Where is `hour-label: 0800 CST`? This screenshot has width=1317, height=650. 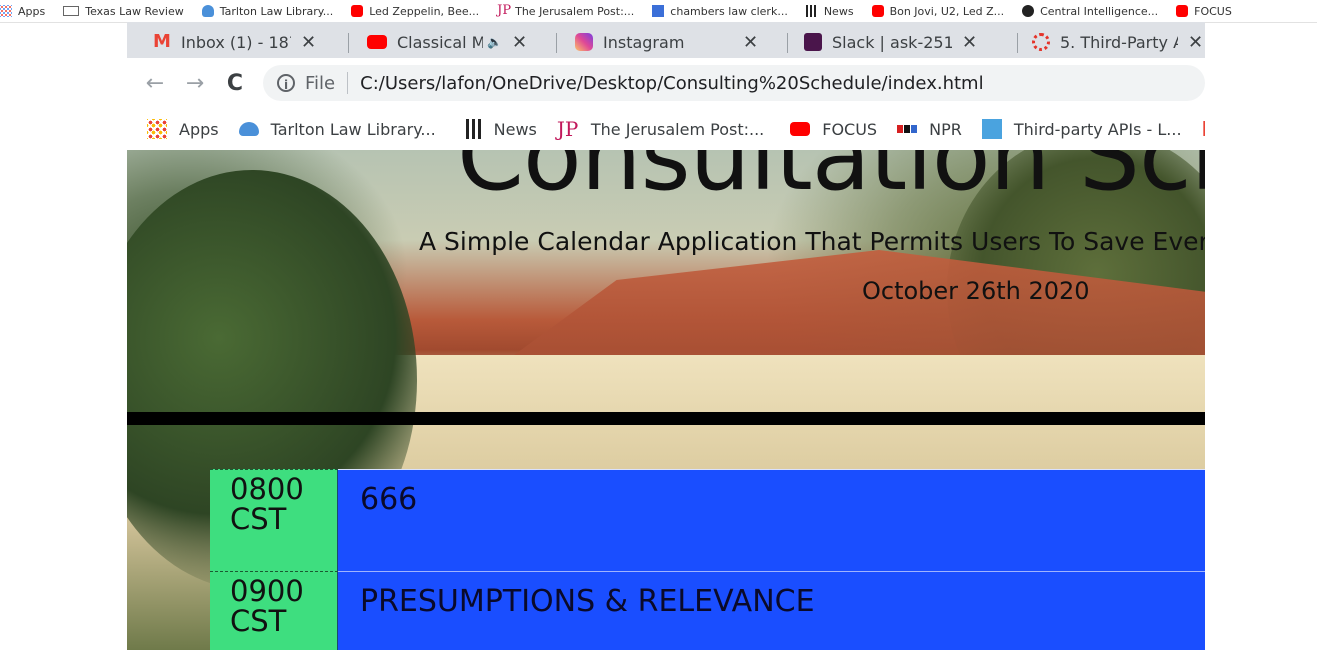
hour-label: 0800 CST is located at coordinates (274, 520).